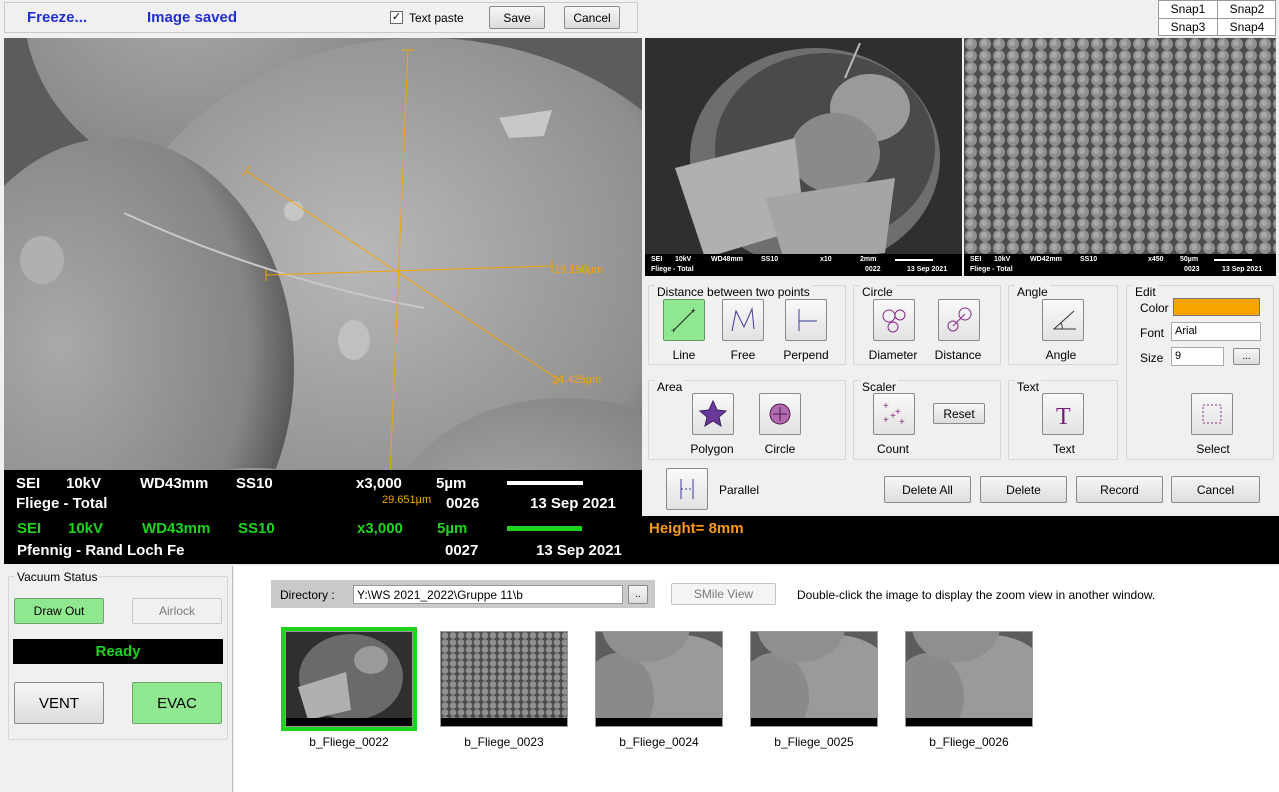  I want to click on cancel-button: Cancel, so click(592, 17).